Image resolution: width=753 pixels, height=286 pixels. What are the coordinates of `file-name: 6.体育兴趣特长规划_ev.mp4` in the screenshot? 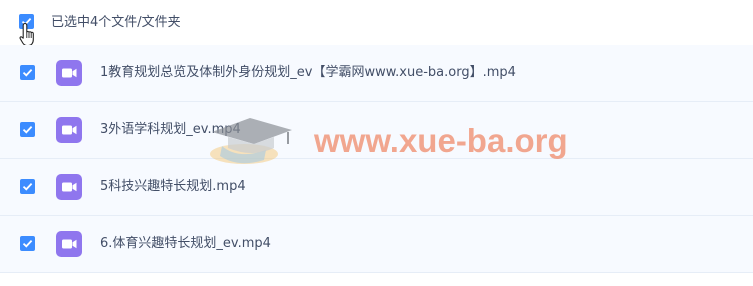 It's located at (185, 243).